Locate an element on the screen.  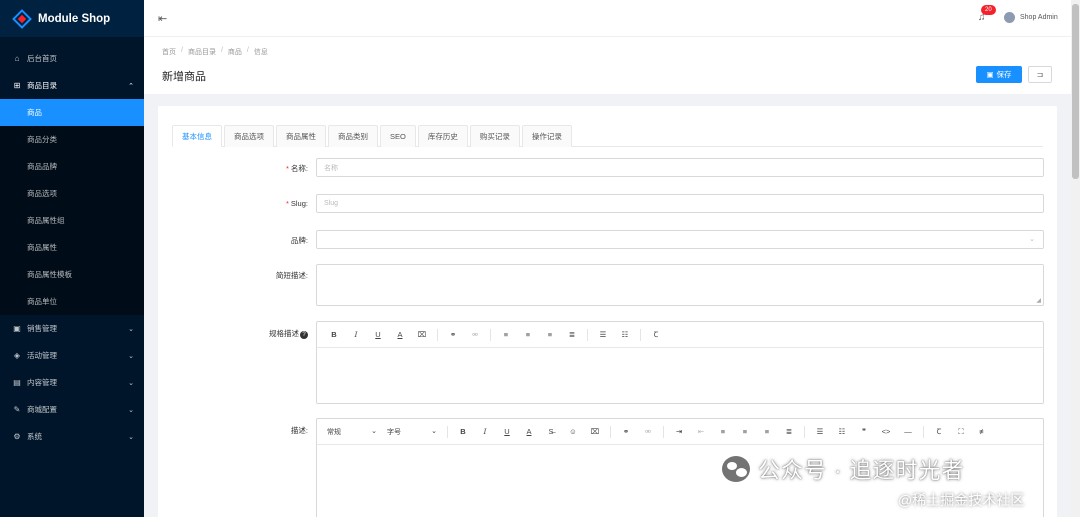
sidebar-item-sales: ▣ 销售管理 ⌄ is located at coordinates (72, 328).